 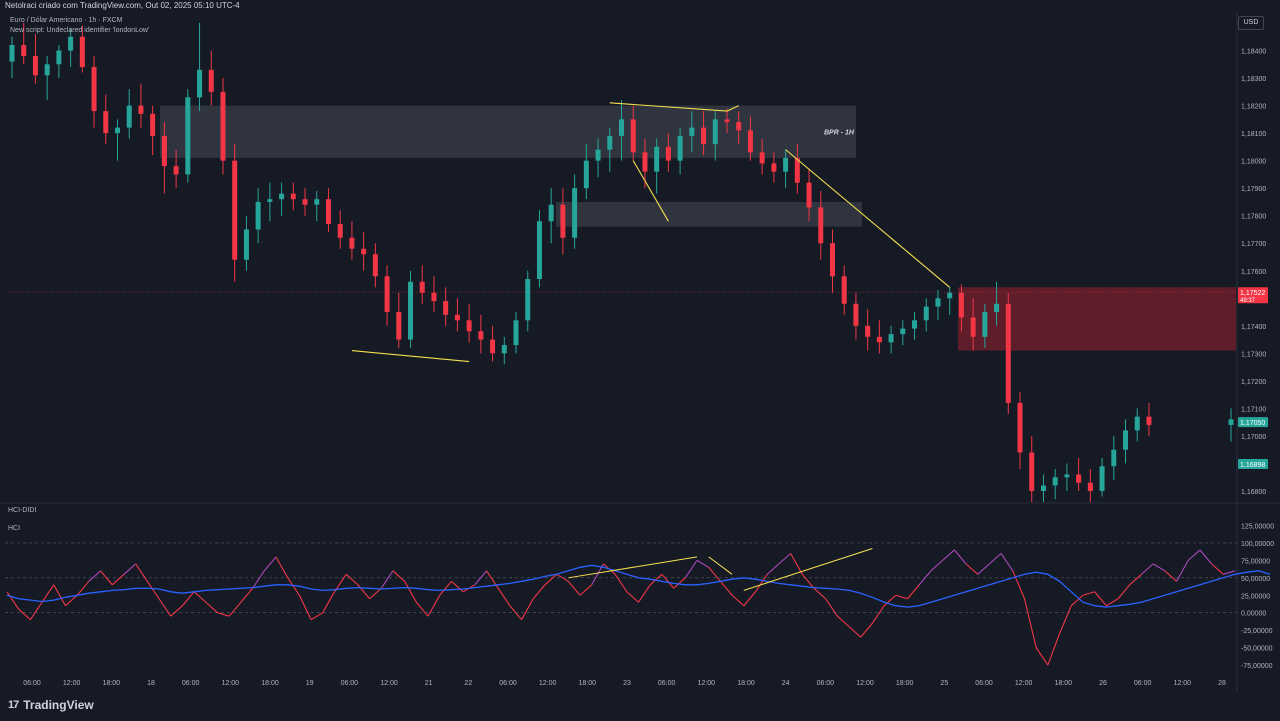 I want to click on hci-tick-label: 0,00000, so click(x=1253, y=614).